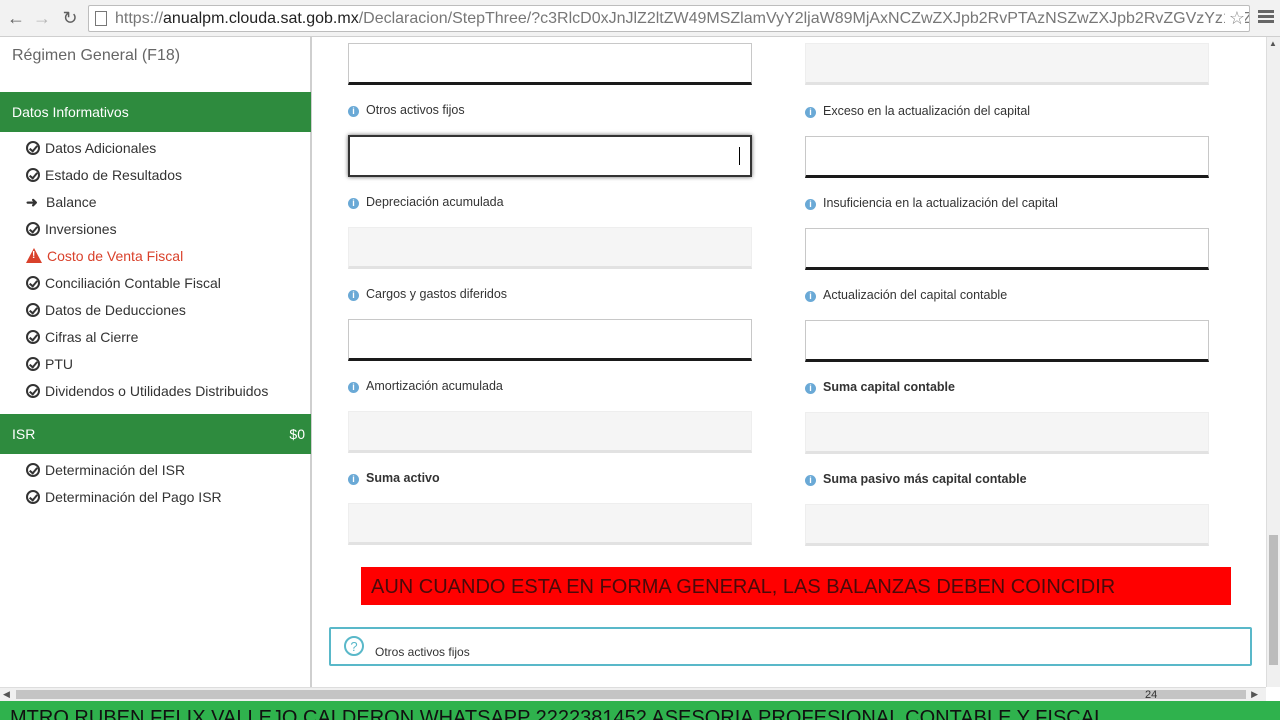  I want to click on sidebar-item-label: Datos Adicionales, so click(101, 148).